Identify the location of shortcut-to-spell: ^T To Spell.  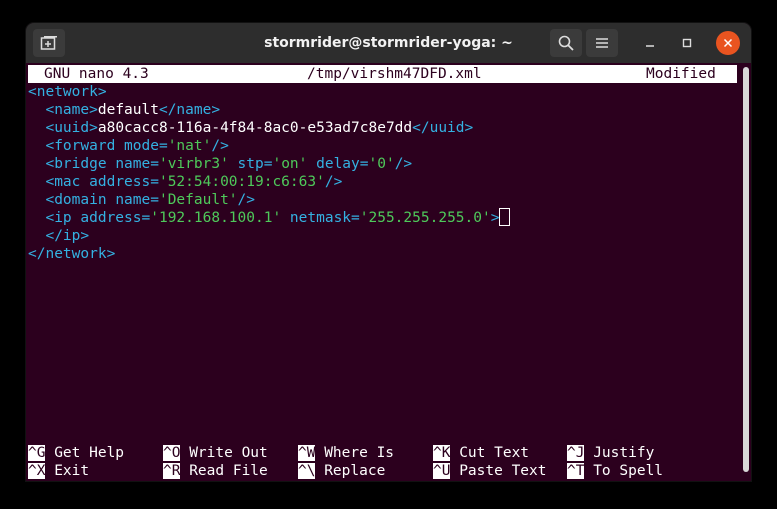
(615, 471).